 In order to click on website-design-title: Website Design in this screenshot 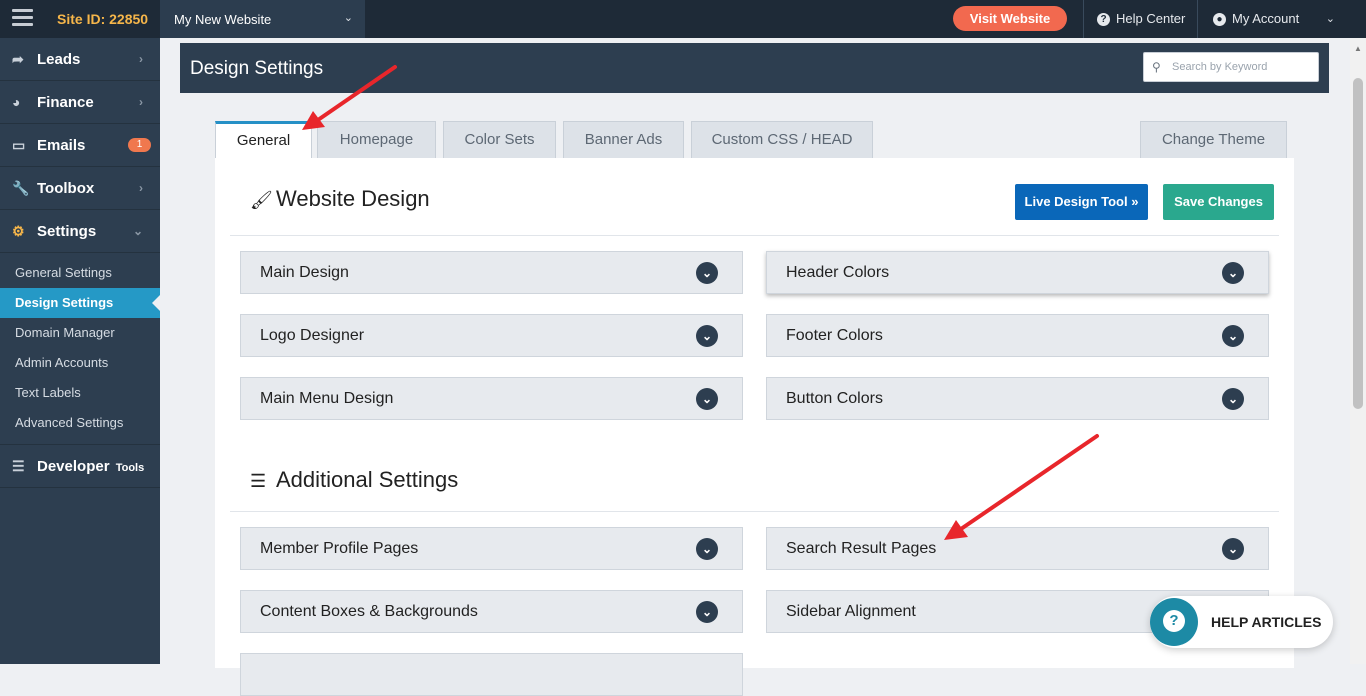, I will do `click(353, 198)`.